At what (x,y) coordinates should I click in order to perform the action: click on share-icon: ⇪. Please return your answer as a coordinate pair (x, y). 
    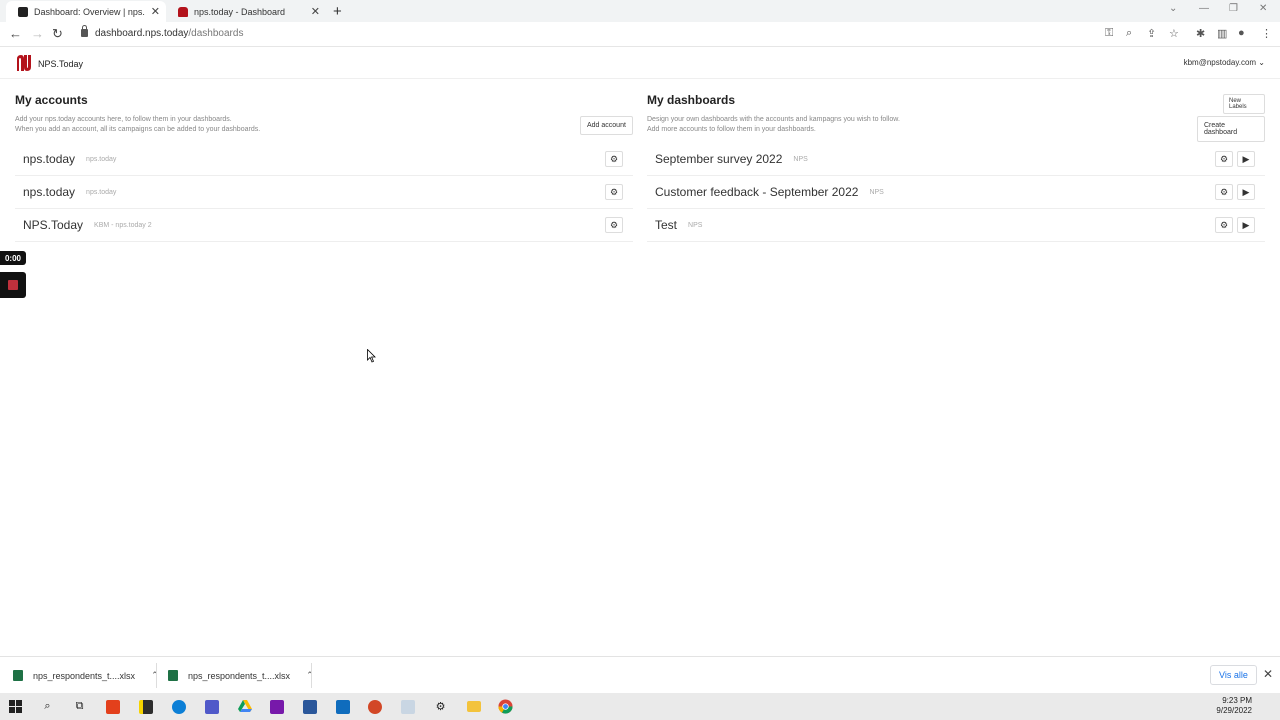
    Looking at the image, I should click on (1151, 33).